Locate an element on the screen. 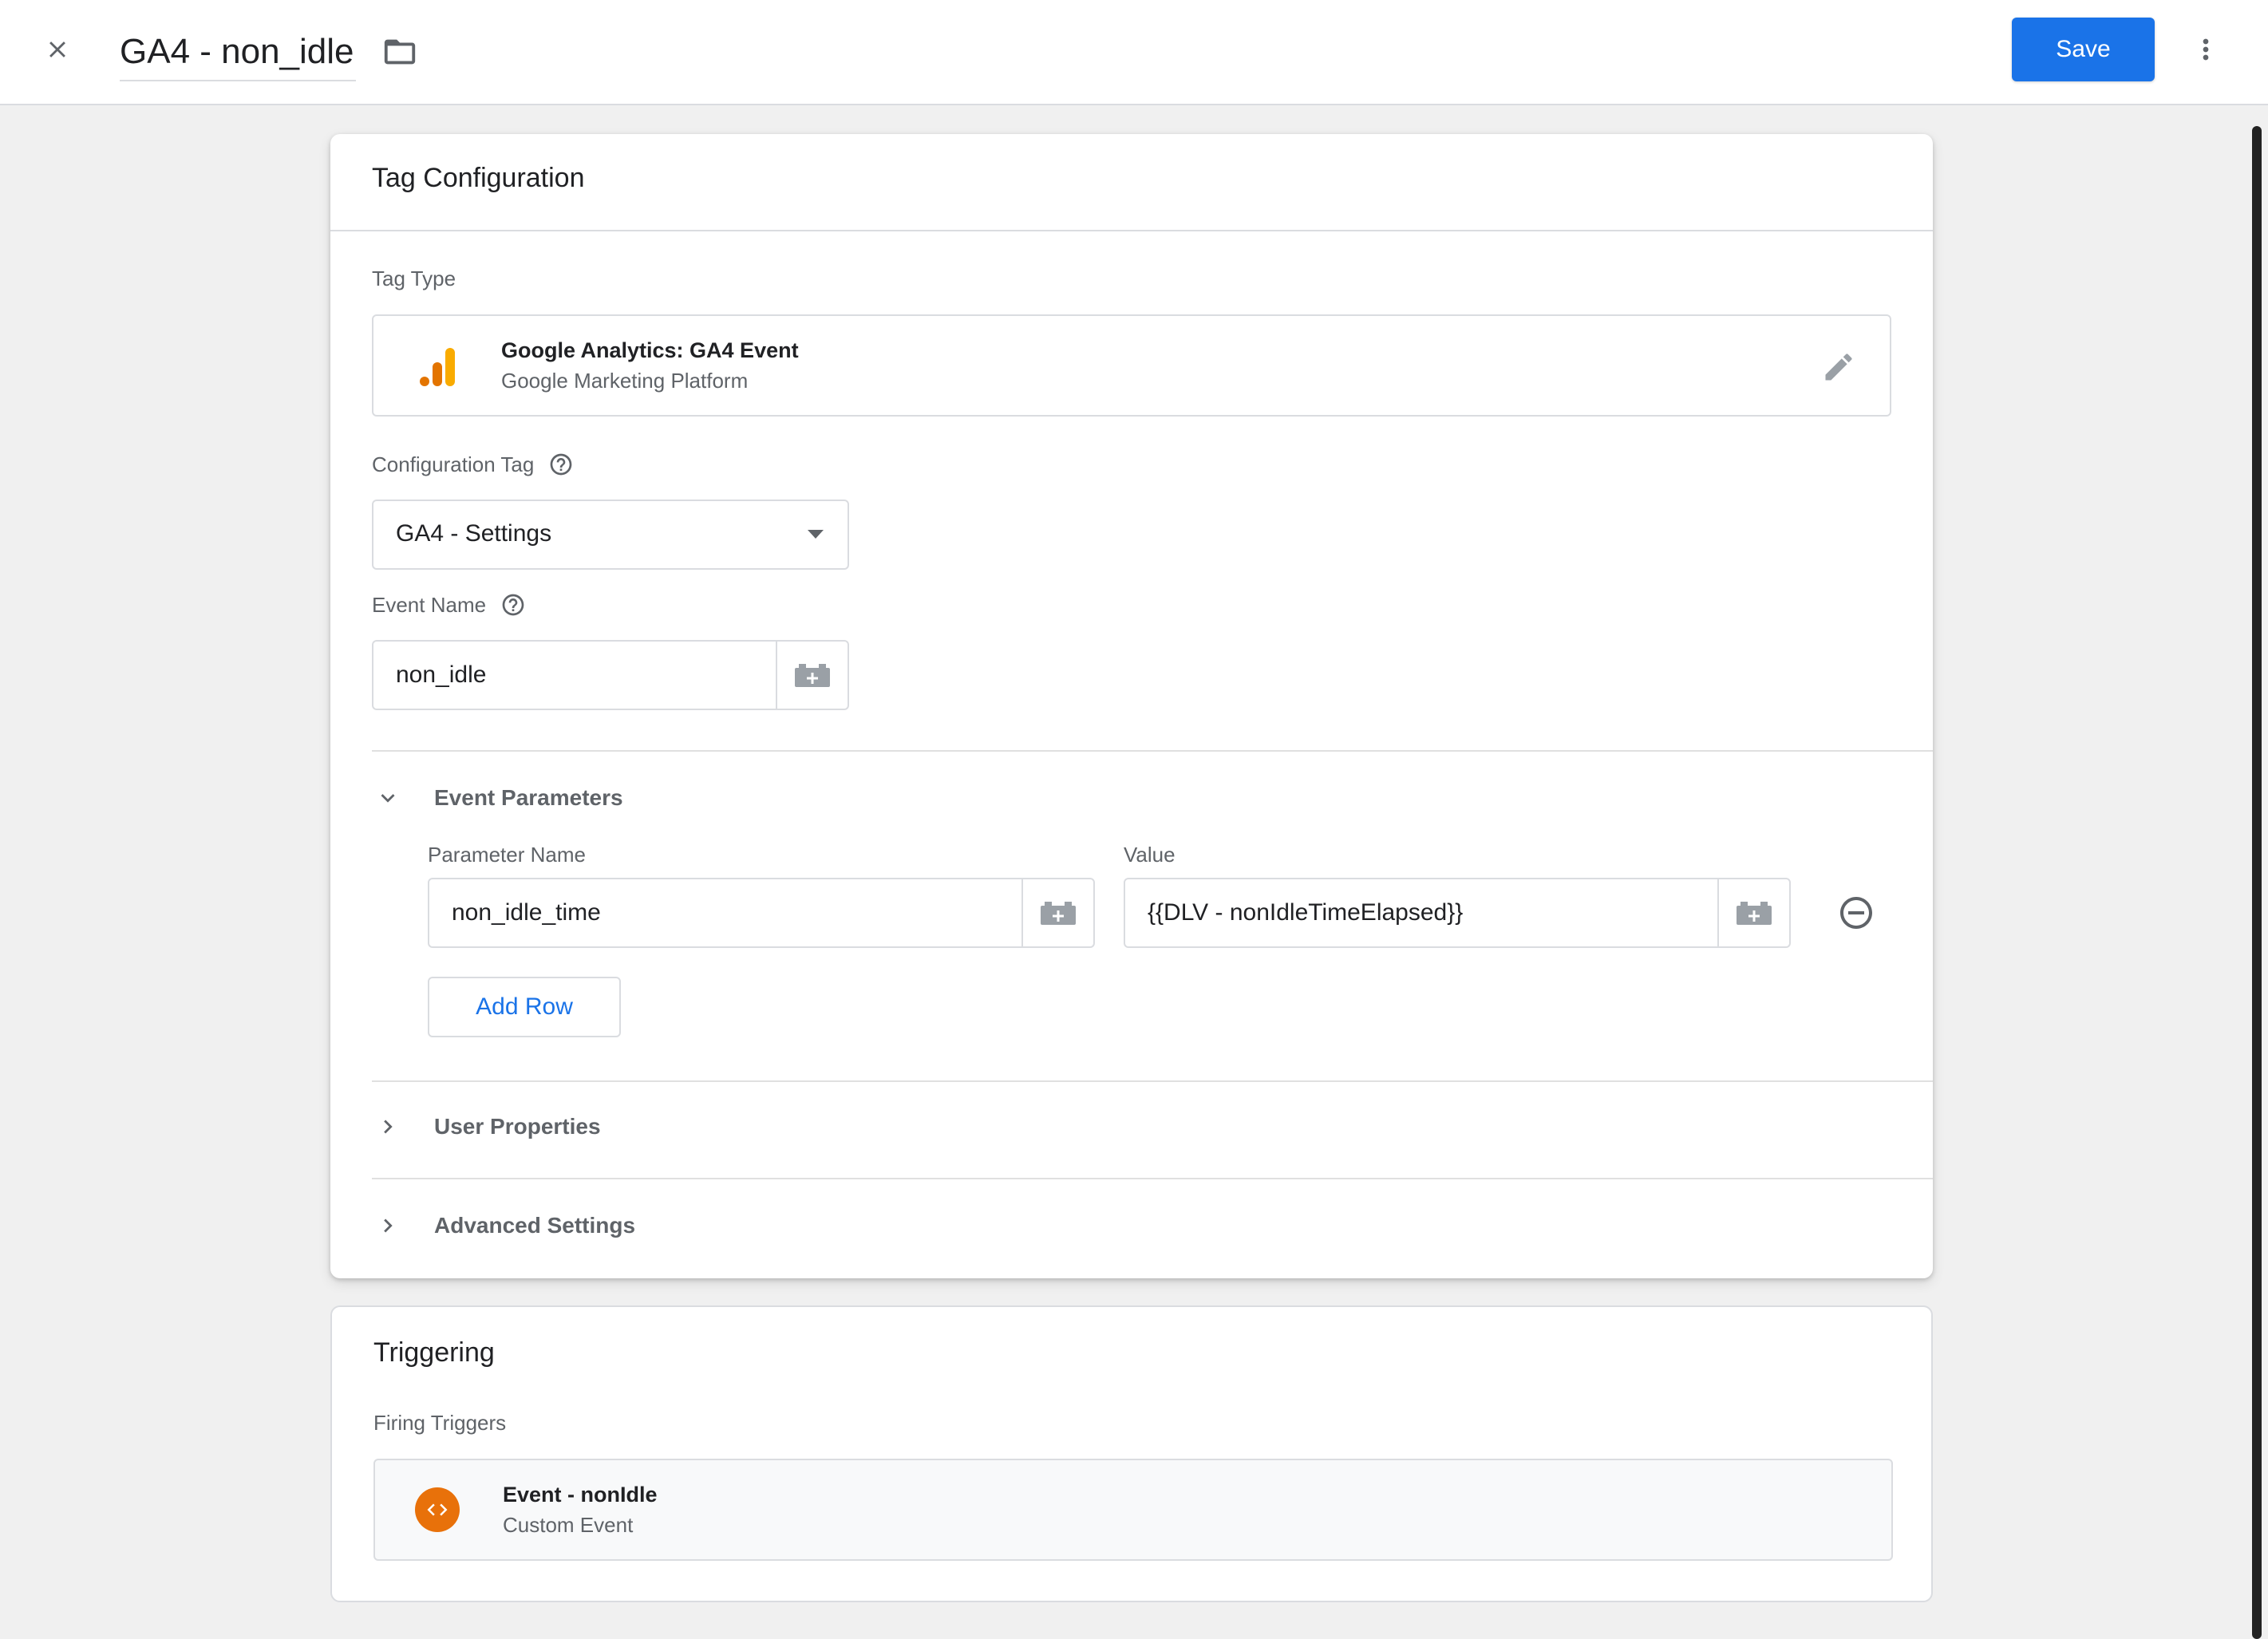 The width and height of the screenshot is (2268, 1639). configuration-tag-value: GA4 - Settings is located at coordinates (474, 533).